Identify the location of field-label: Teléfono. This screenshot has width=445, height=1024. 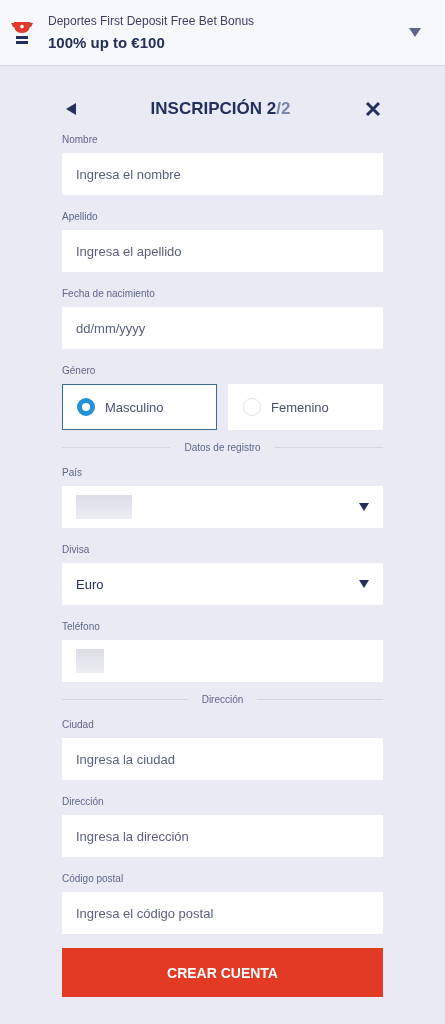
(81, 627).